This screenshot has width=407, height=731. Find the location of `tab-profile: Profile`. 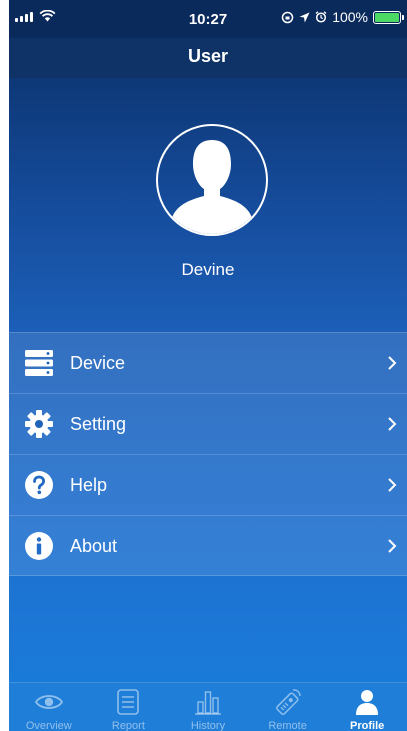

tab-profile: Profile is located at coordinates (367, 707).